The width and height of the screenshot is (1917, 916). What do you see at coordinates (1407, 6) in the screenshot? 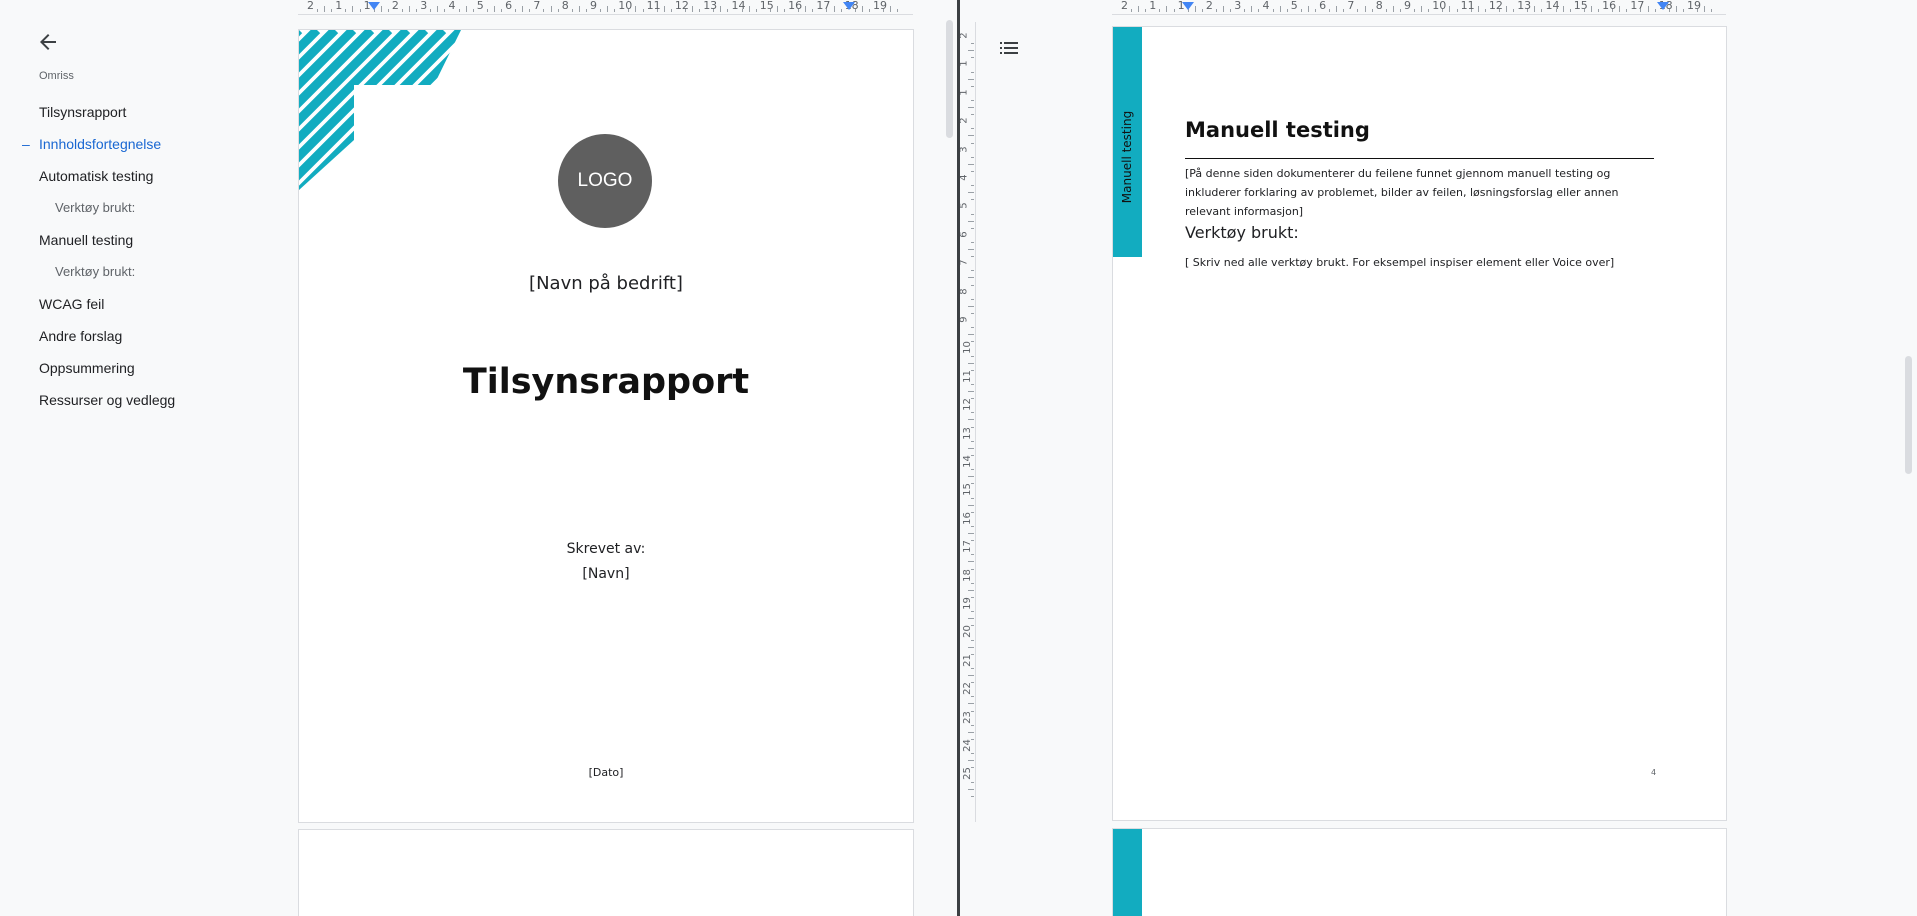
I see `ruler-label: 9` at bounding box center [1407, 6].